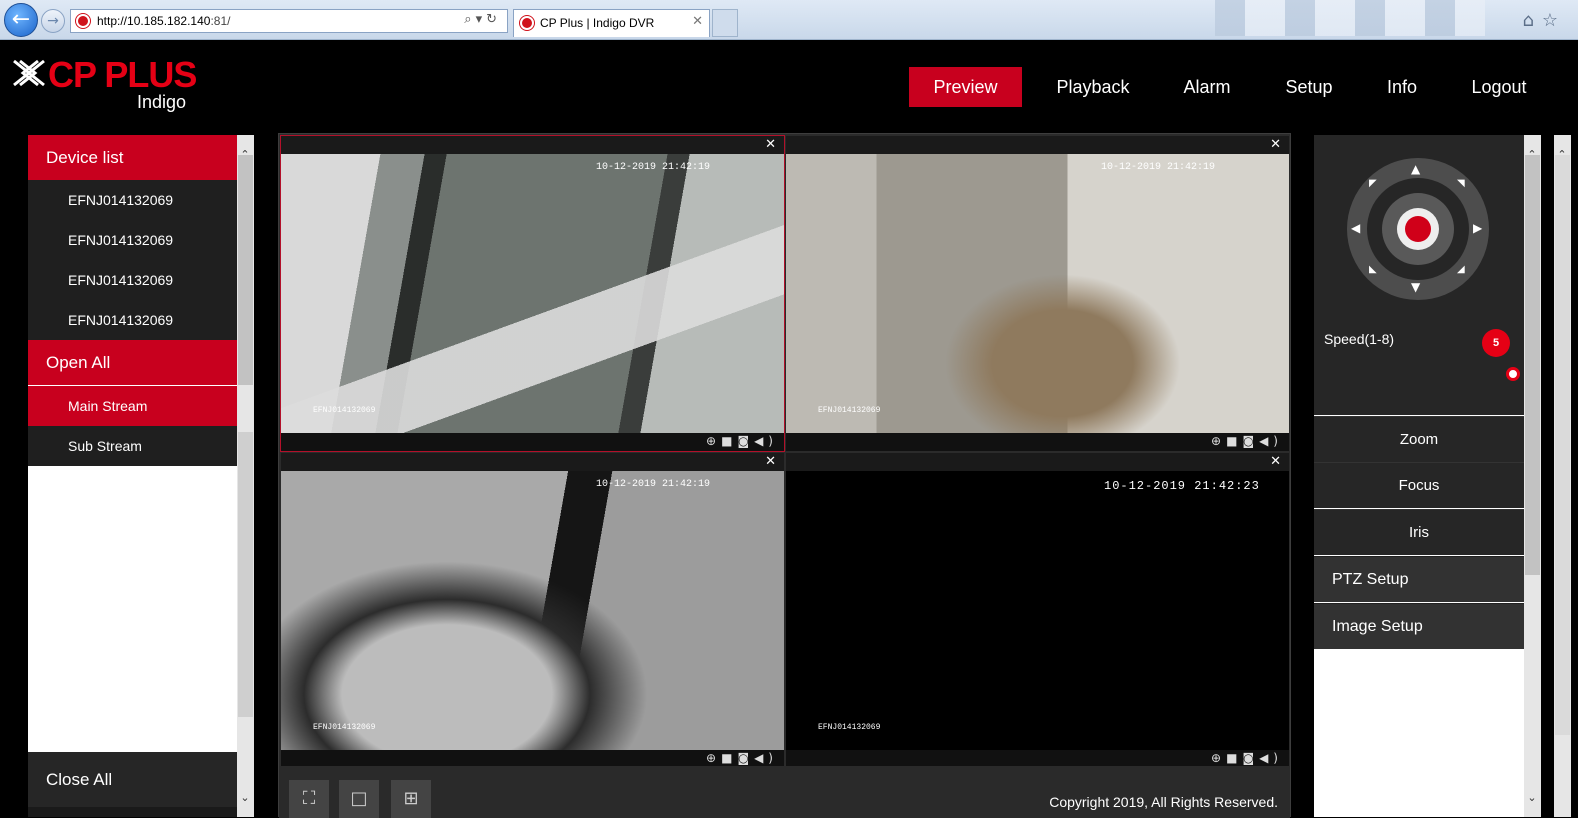  Describe the element at coordinates (245, 574) in the screenshot. I see `left-scrollbar-track` at that location.